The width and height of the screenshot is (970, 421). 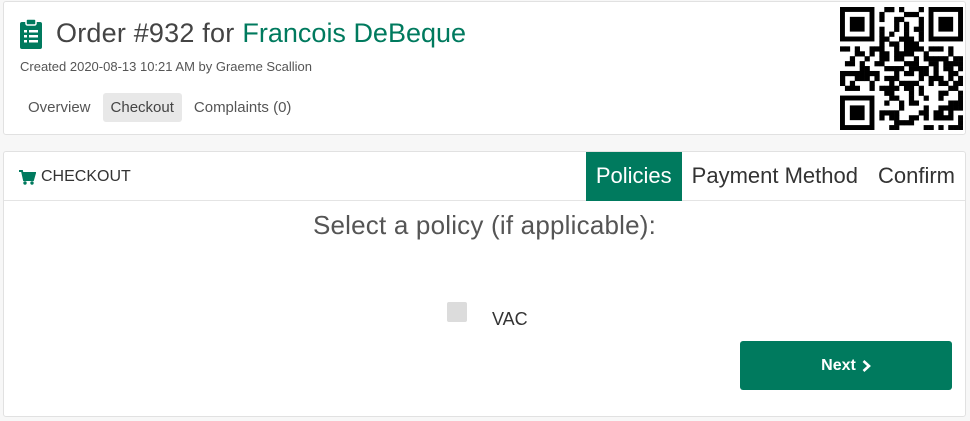 I want to click on checkout-steps: Policies Payment Method Confirm, so click(x=775, y=176).